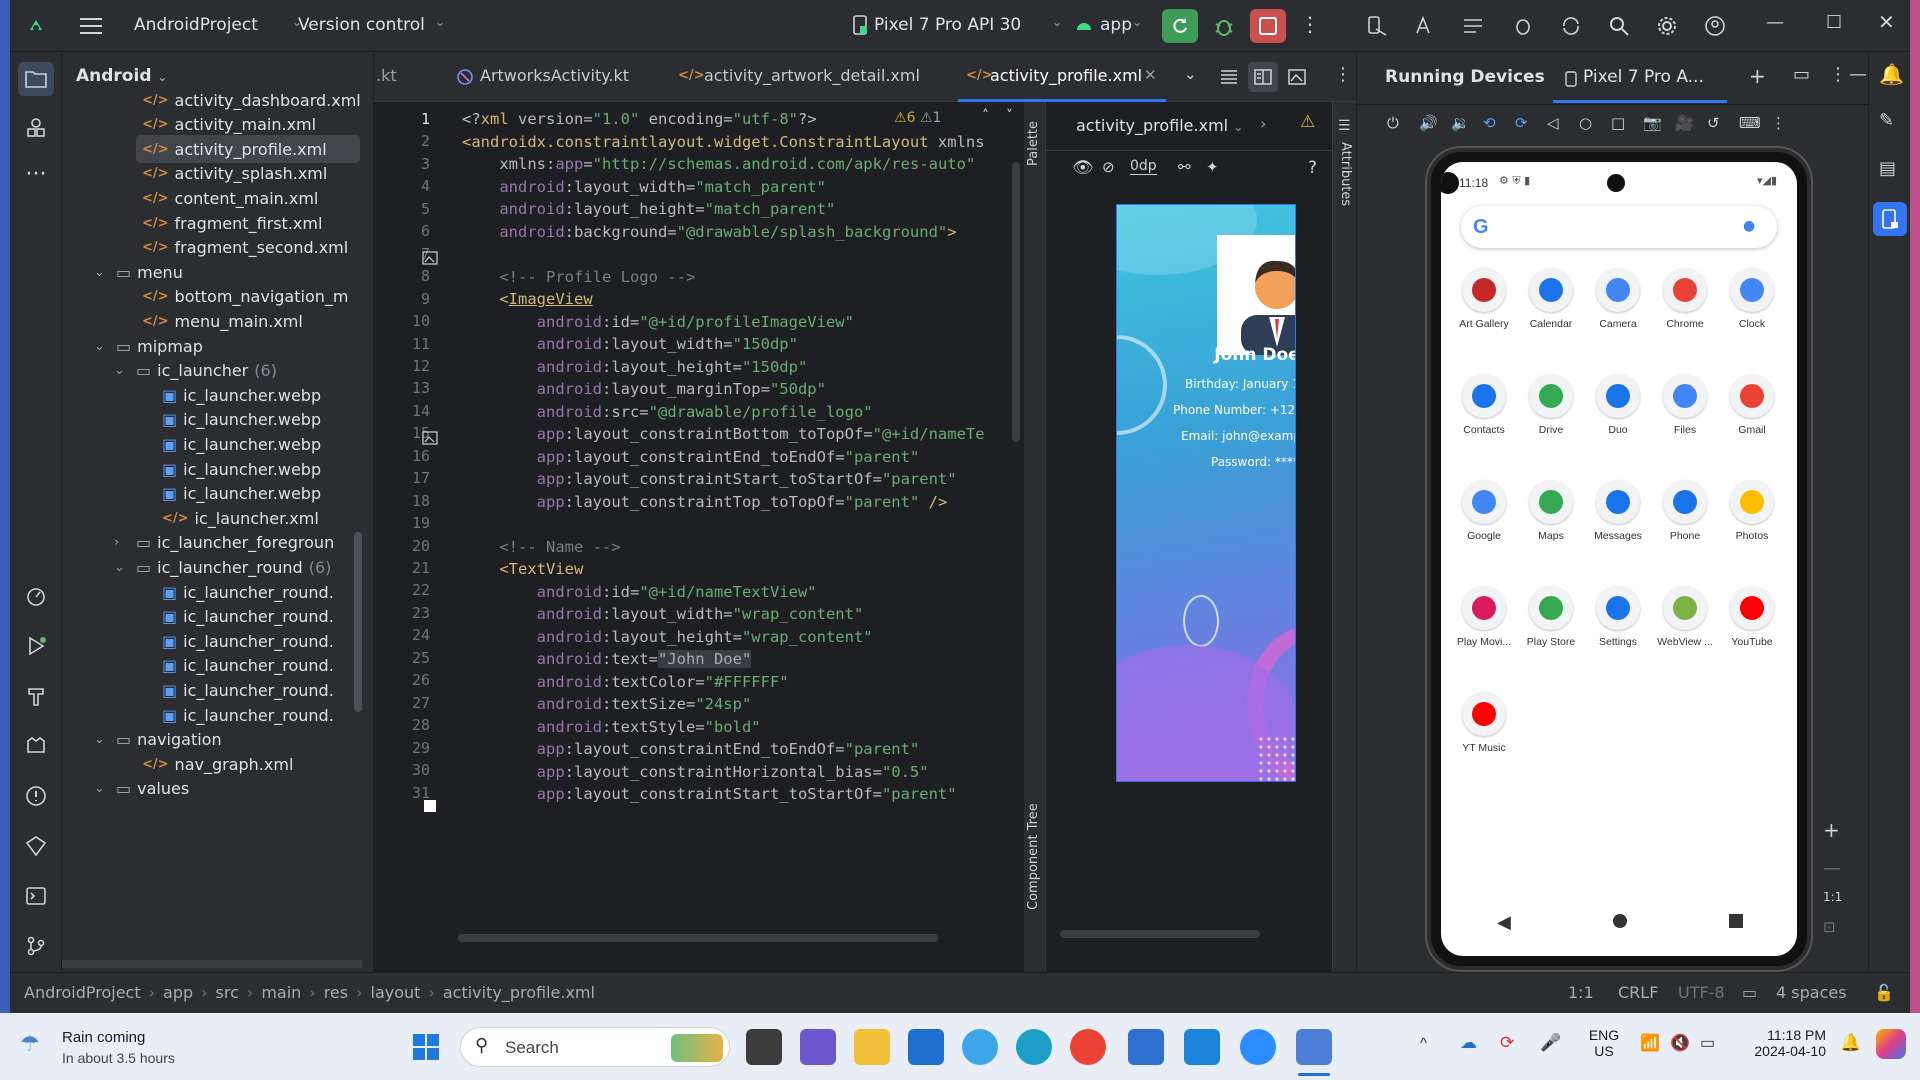  I want to click on assistant-icon: ●, so click(1749, 226).